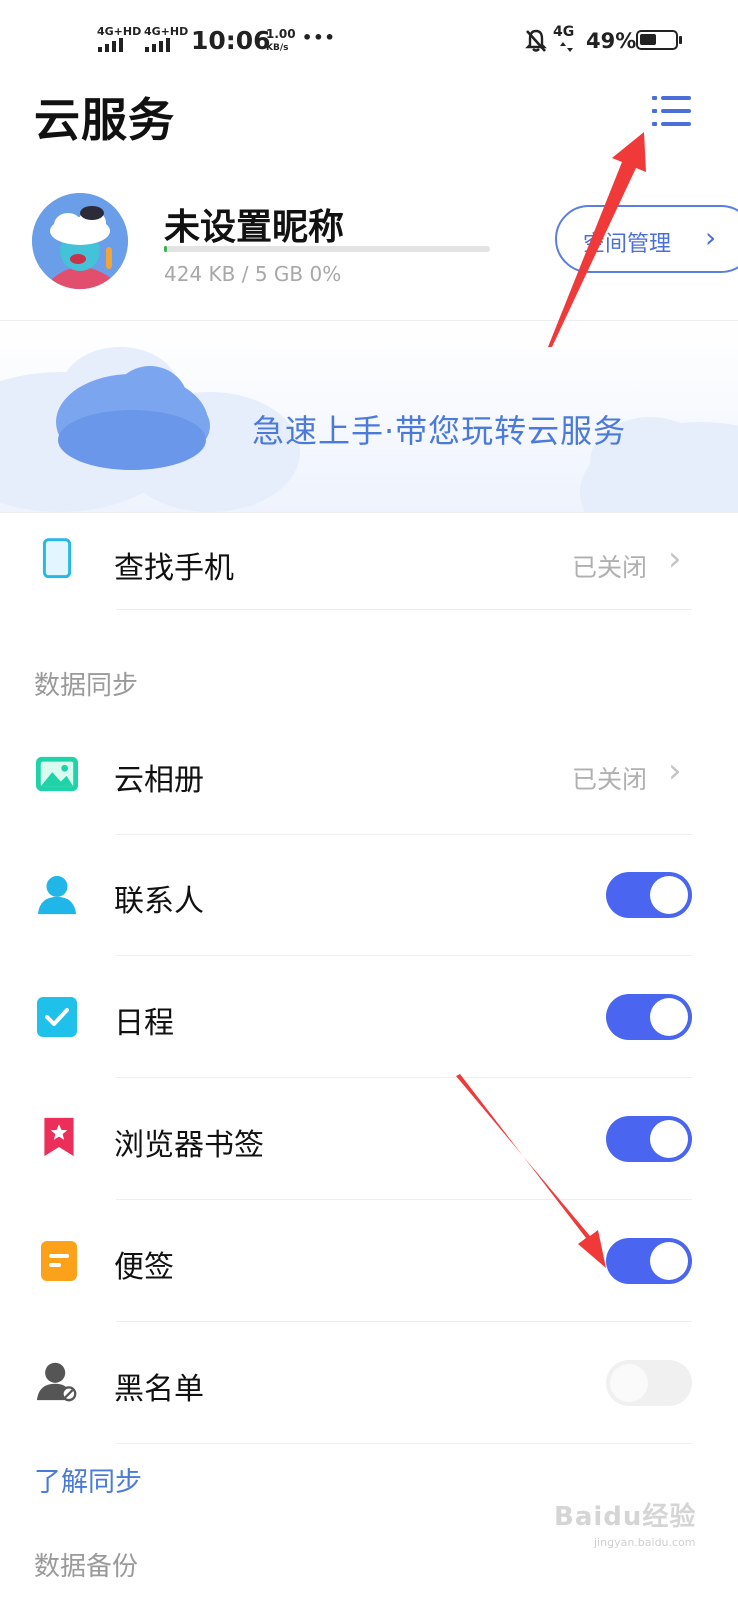 The height and width of the screenshot is (1600, 738). What do you see at coordinates (439, 431) in the screenshot?
I see `banner-text: 急速上手·带您玩转云服务` at bounding box center [439, 431].